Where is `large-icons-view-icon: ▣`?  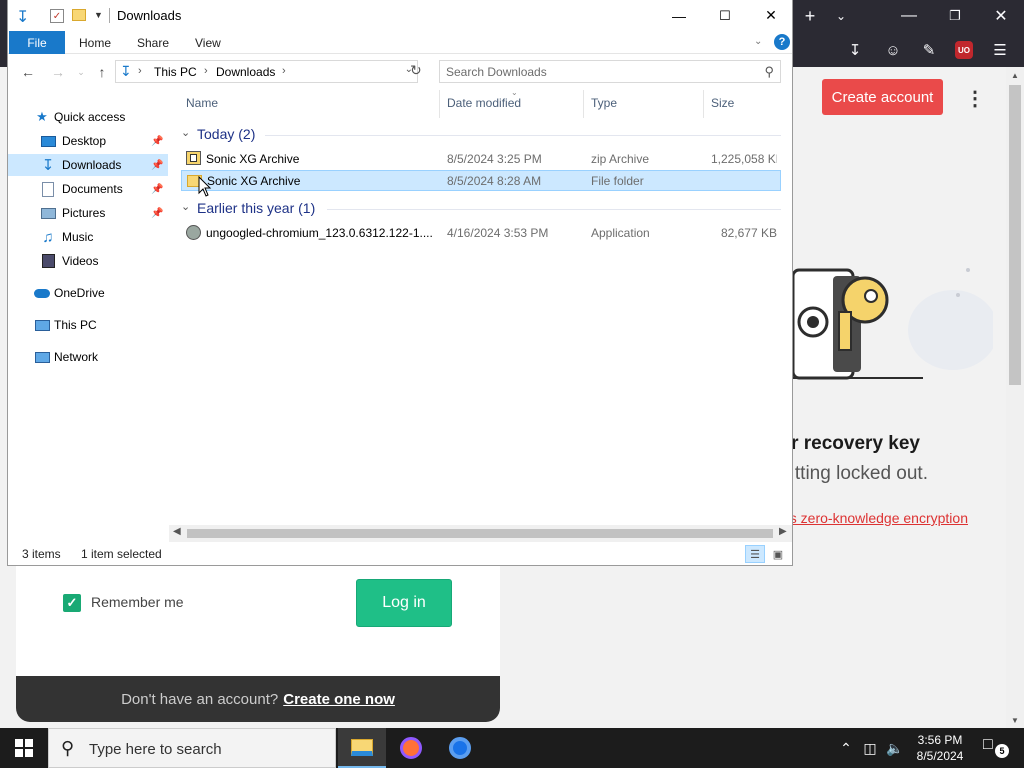
large-icons-view-icon: ▣ is located at coordinates (778, 554).